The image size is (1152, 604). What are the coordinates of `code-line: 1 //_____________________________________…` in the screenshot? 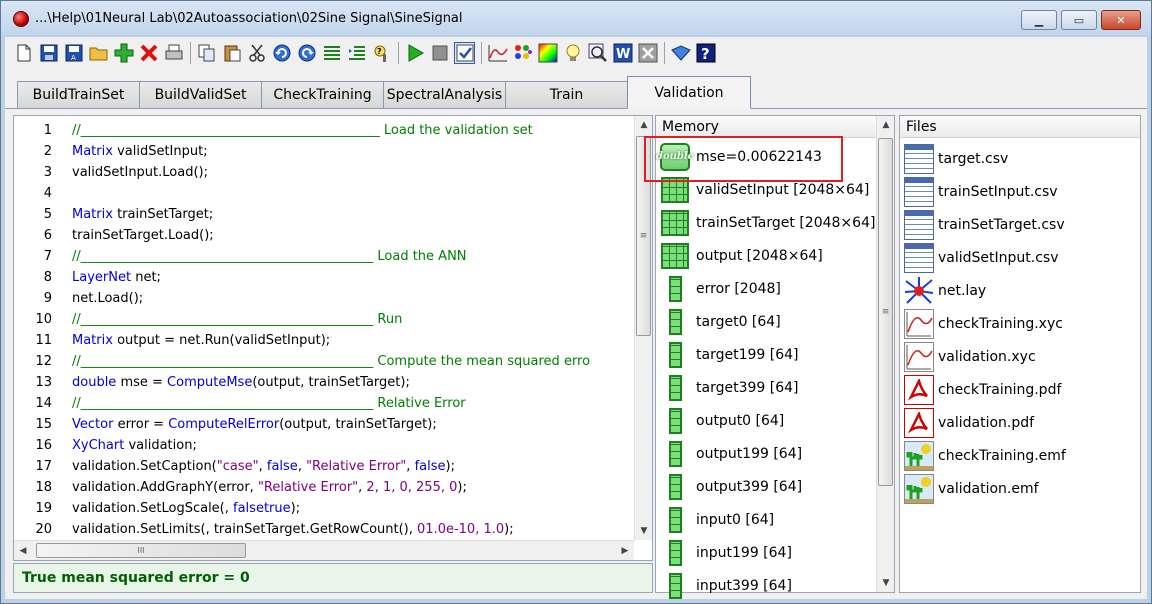 It's located at (324, 130).